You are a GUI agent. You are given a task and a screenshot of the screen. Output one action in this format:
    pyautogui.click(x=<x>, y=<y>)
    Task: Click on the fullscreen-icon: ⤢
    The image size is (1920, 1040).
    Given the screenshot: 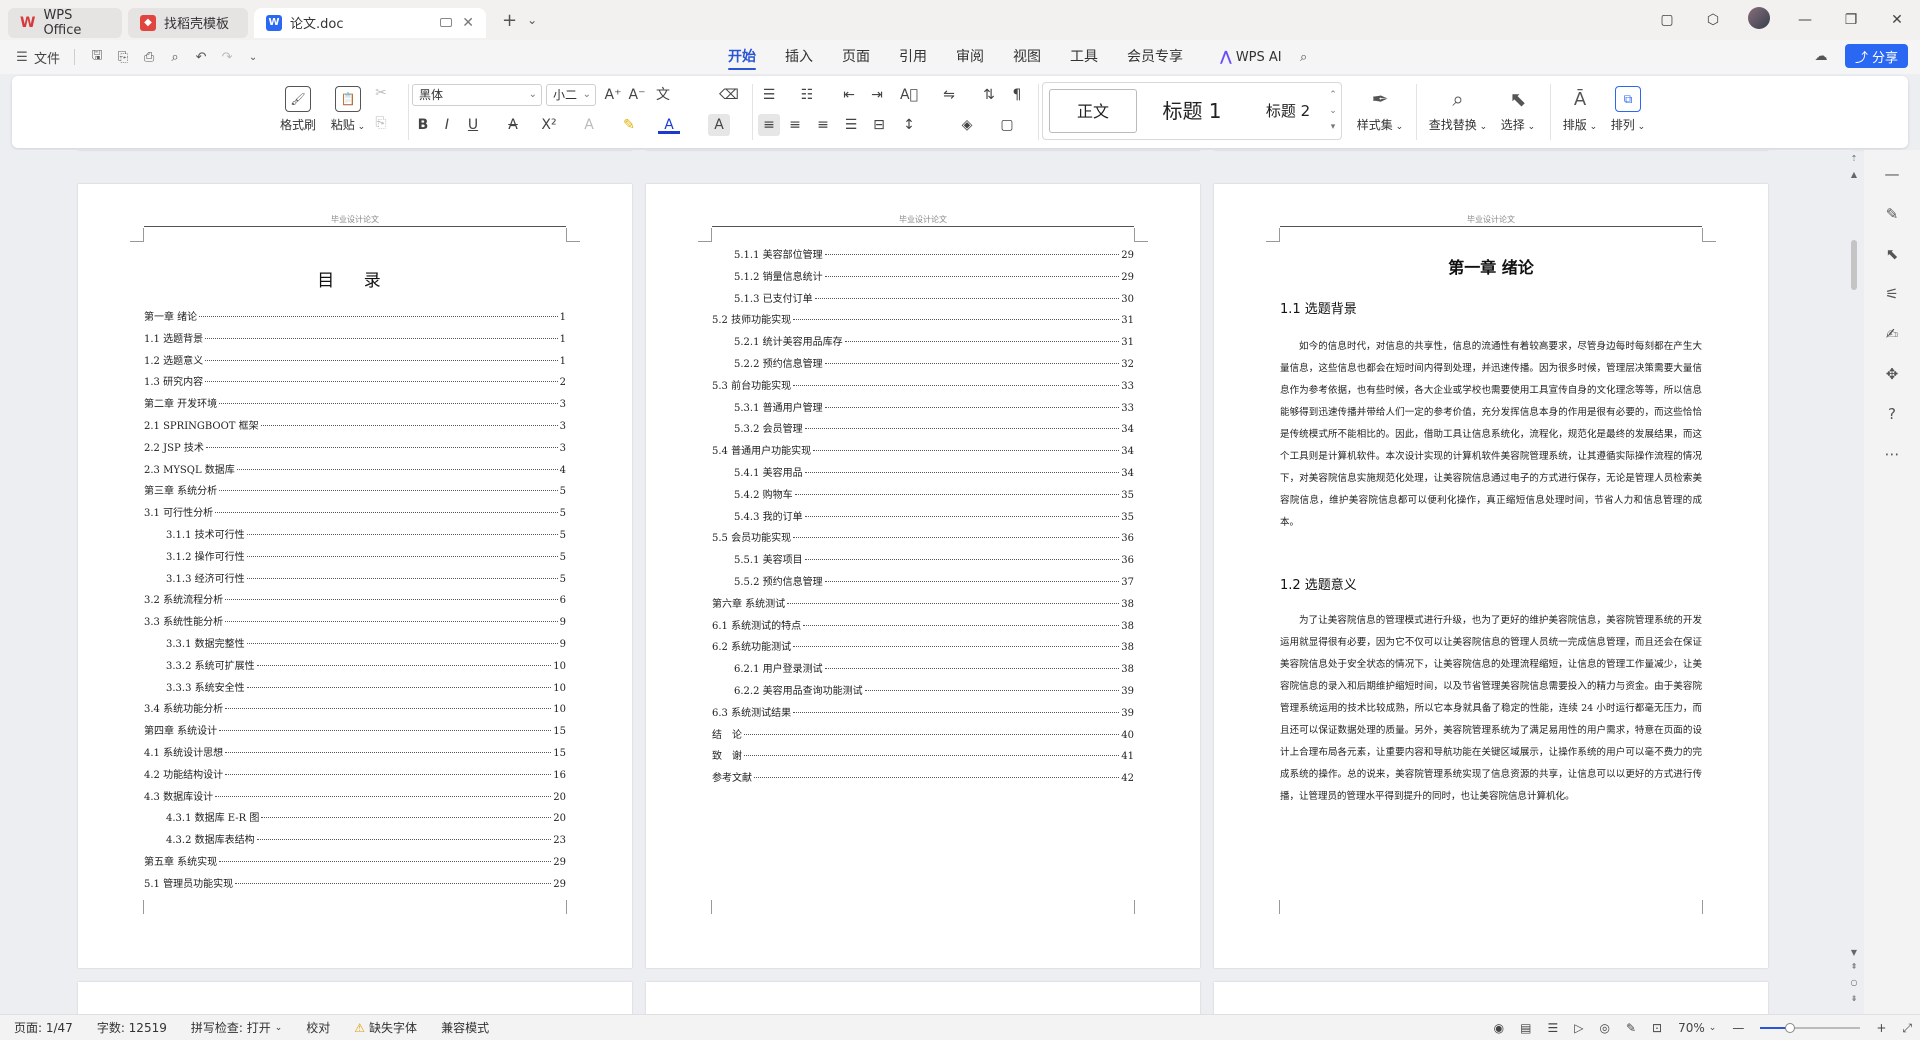 What is the action you would take?
    pyautogui.click(x=1907, y=1028)
    